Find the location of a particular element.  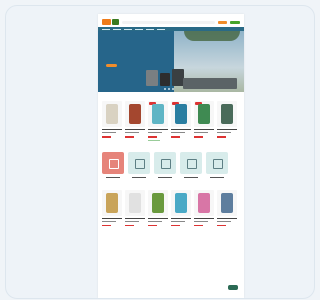

site-header is located at coordinates (171, 22).